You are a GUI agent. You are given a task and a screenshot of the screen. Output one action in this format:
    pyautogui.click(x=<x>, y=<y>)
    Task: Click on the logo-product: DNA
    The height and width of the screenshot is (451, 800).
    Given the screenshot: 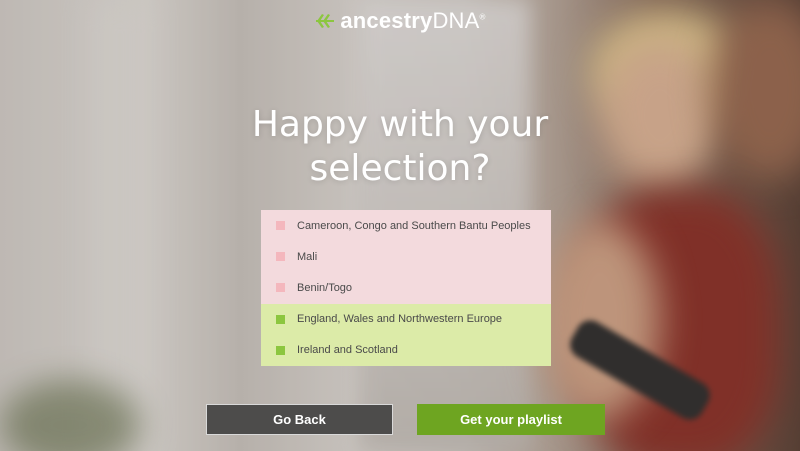 What is the action you would take?
    pyautogui.click(x=456, y=20)
    